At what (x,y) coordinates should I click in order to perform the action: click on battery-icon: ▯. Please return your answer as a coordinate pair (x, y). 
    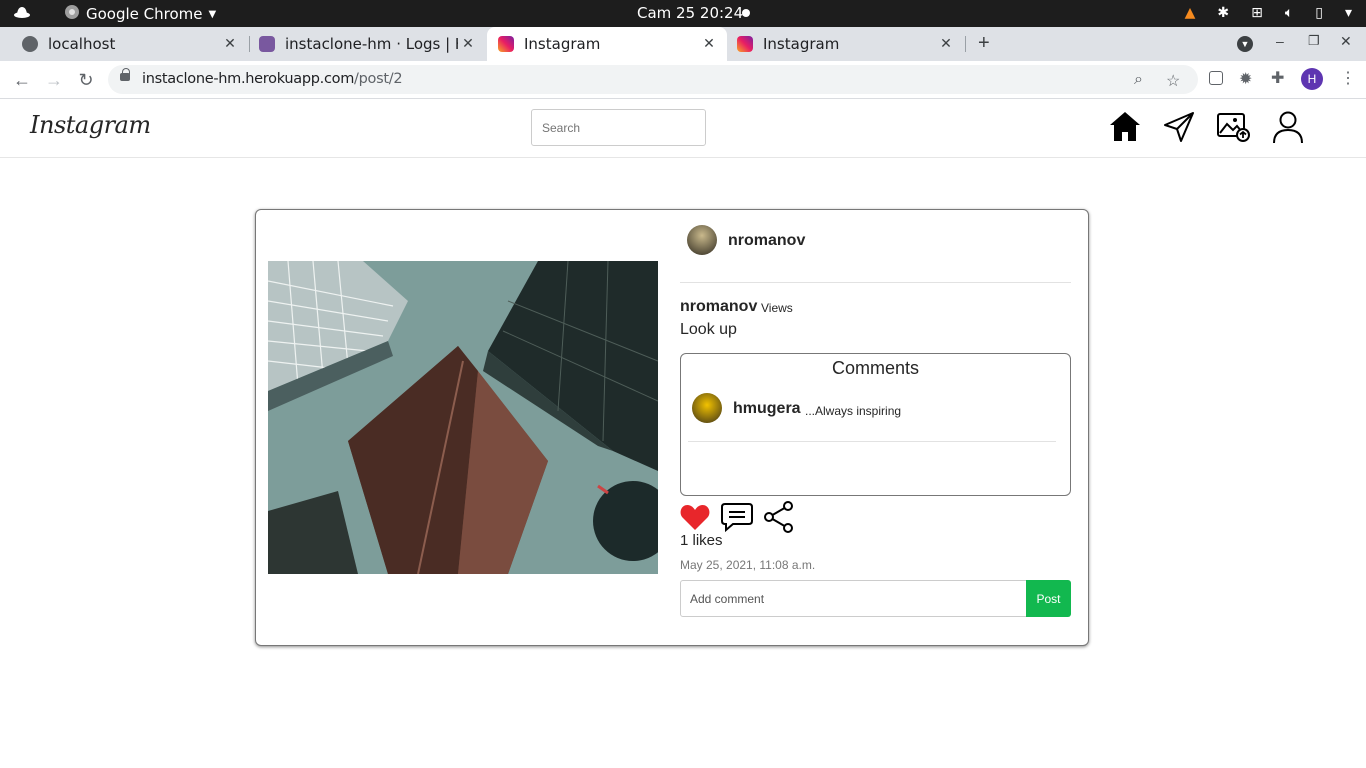
    Looking at the image, I should click on (1319, 13).